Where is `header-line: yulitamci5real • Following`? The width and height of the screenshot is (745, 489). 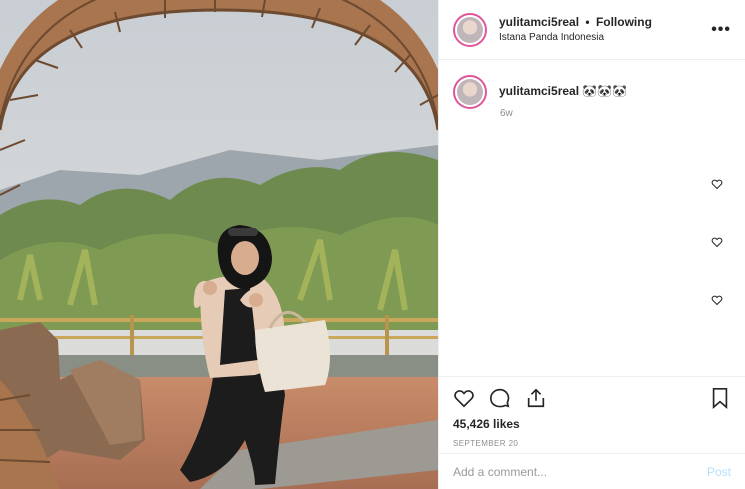 header-line: yulitamci5real • Following is located at coordinates (605, 22).